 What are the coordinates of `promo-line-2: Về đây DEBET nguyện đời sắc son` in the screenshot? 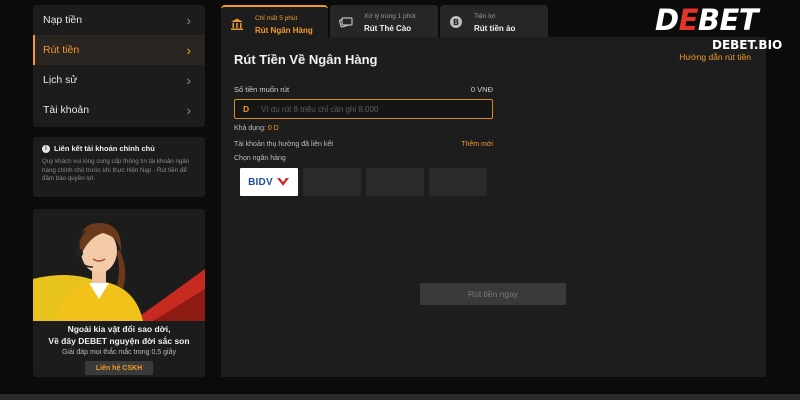 It's located at (119, 341).